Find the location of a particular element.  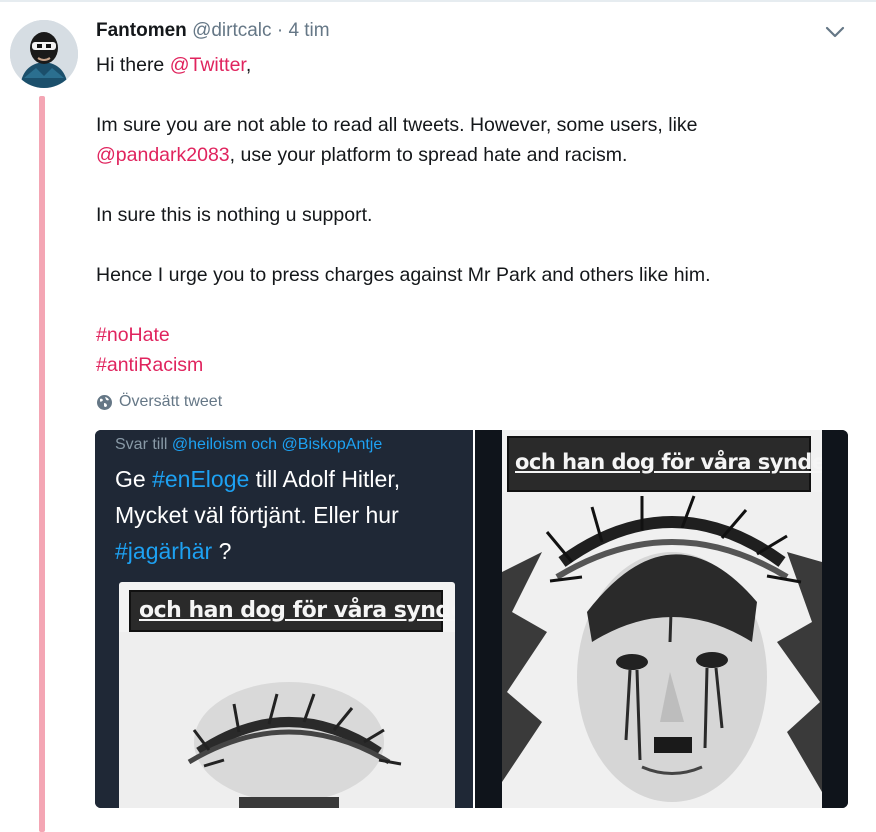

tweet-line-1: Hi there @Twitter, is located at coordinates (446, 65).